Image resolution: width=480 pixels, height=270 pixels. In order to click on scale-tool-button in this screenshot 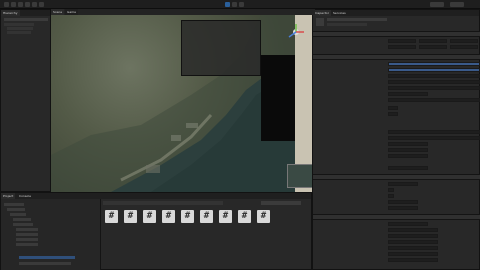, I will do `click(27, 4)`.